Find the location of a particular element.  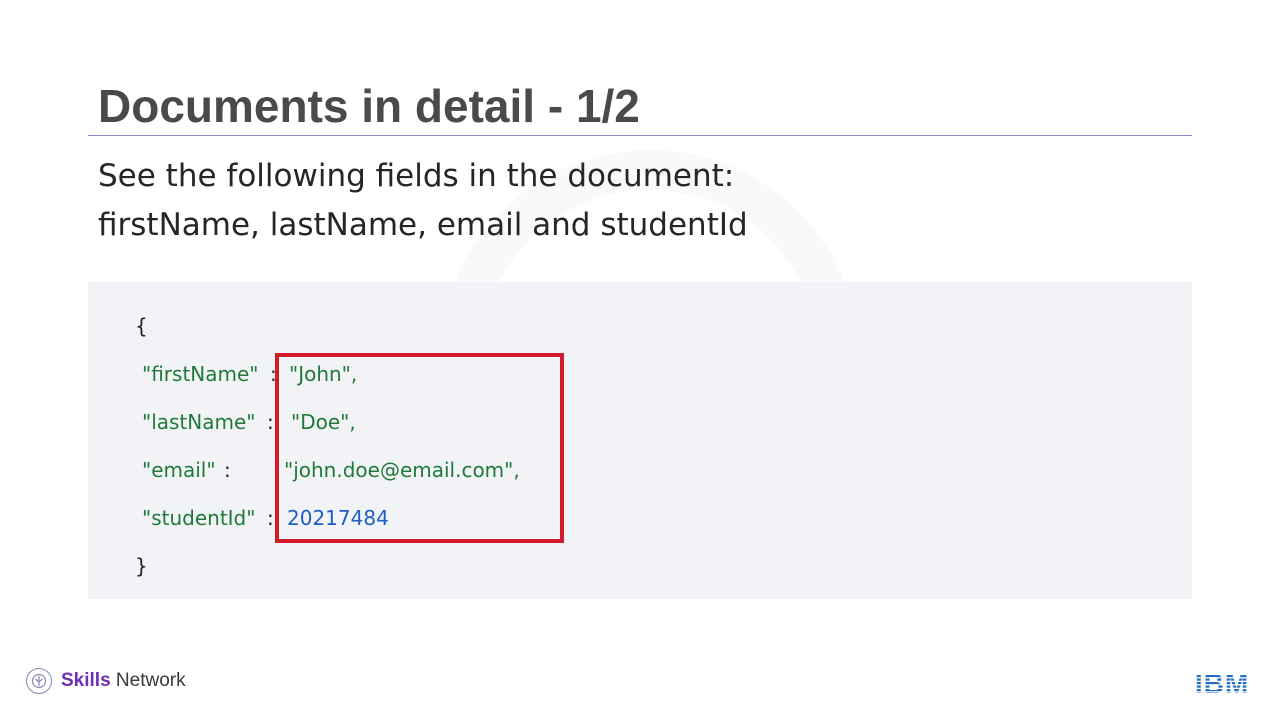

slide-title: Documents in detail - 1/2 is located at coordinates (369, 106).